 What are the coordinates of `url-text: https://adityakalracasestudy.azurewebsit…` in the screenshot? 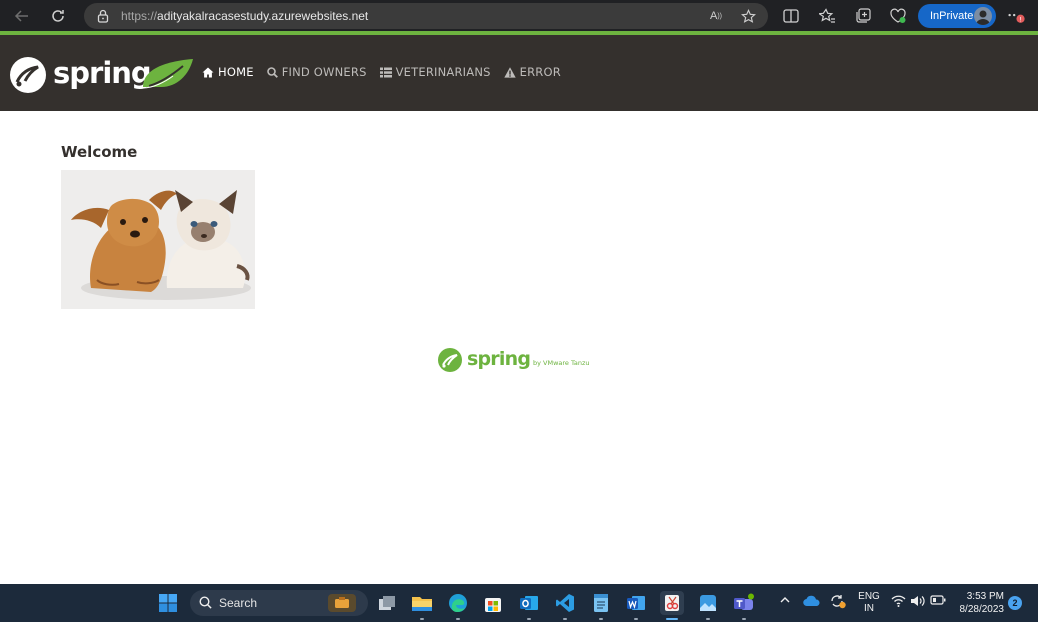 It's located at (244, 16).